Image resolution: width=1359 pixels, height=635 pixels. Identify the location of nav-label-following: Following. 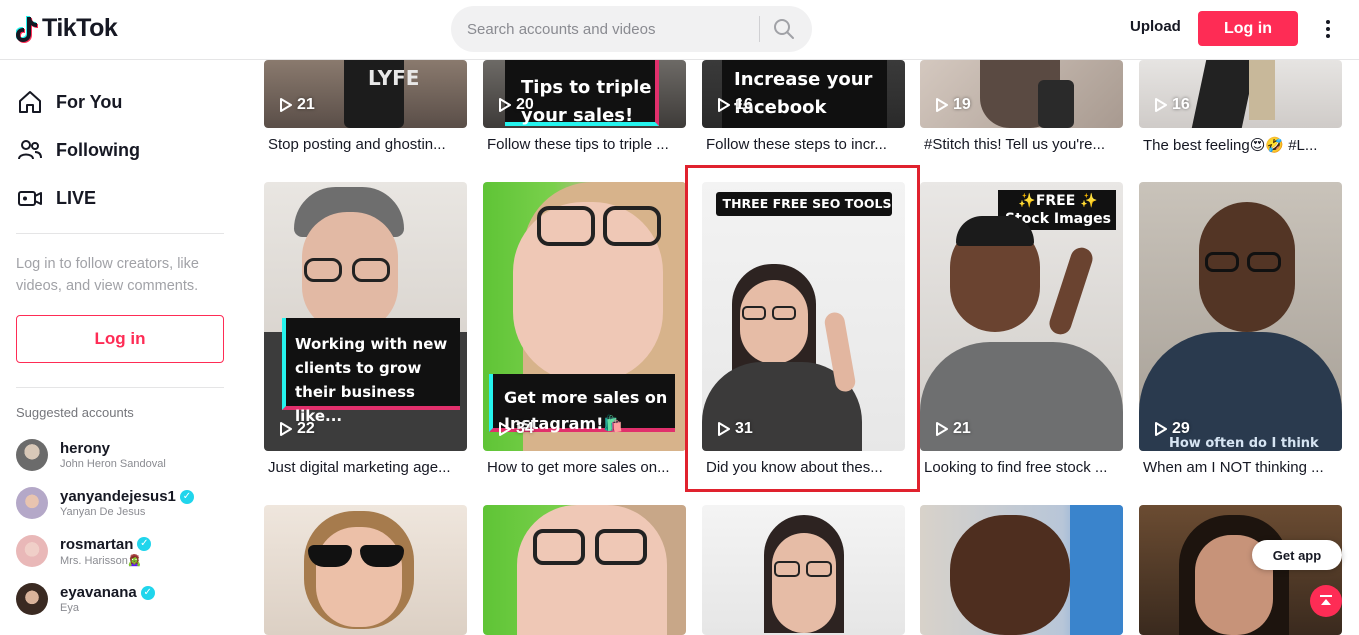
(98, 149).